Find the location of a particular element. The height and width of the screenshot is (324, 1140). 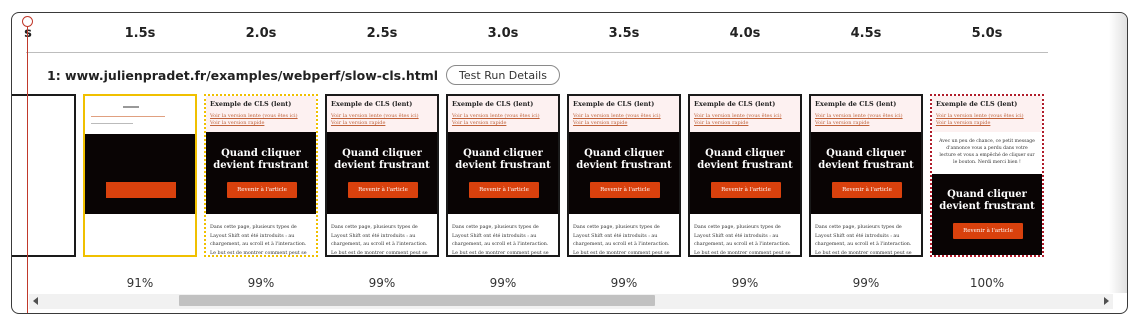

visual-progress: 100% is located at coordinates (987, 283).